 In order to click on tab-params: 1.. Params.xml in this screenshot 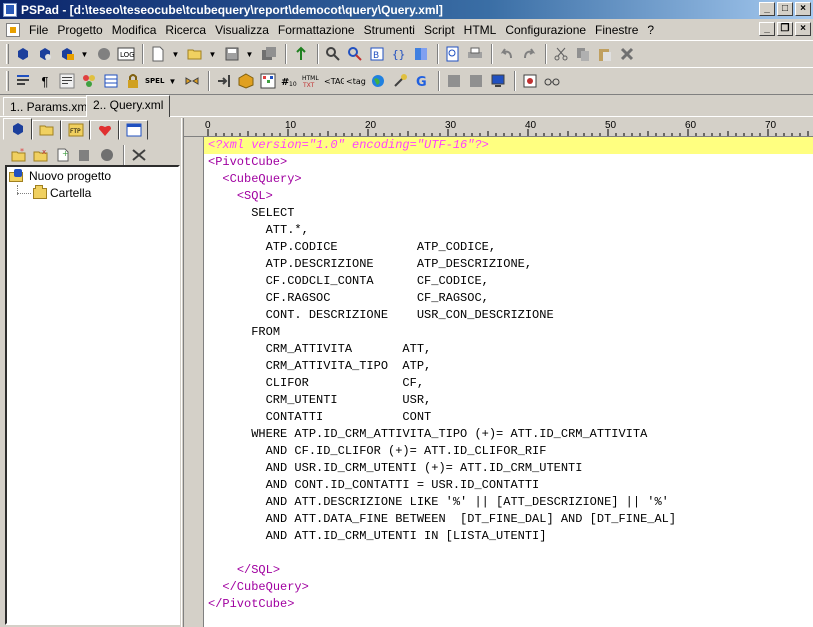, I will do `click(50, 106)`.